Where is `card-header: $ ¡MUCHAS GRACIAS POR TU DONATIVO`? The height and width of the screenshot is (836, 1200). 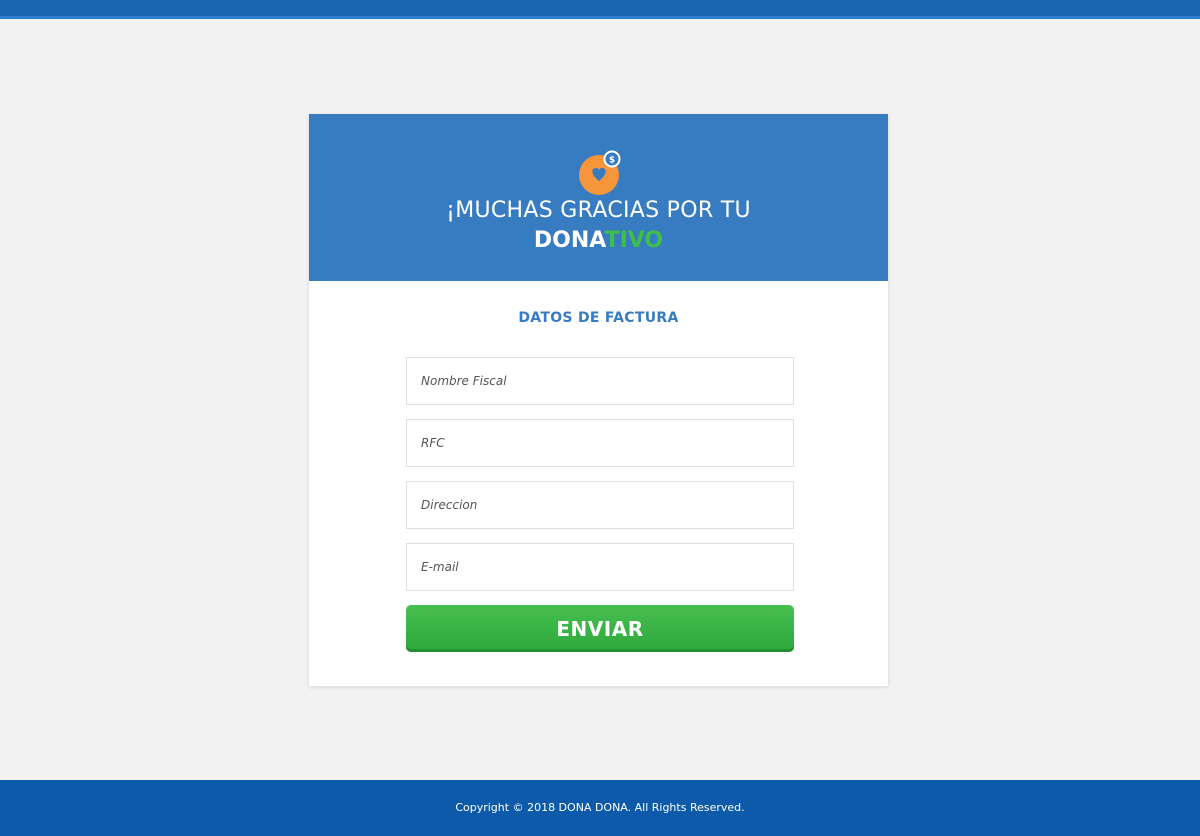 card-header: $ ¡MUCHAS GRACIAS POR TU DONATIVO is located at coordinates (598, 197).